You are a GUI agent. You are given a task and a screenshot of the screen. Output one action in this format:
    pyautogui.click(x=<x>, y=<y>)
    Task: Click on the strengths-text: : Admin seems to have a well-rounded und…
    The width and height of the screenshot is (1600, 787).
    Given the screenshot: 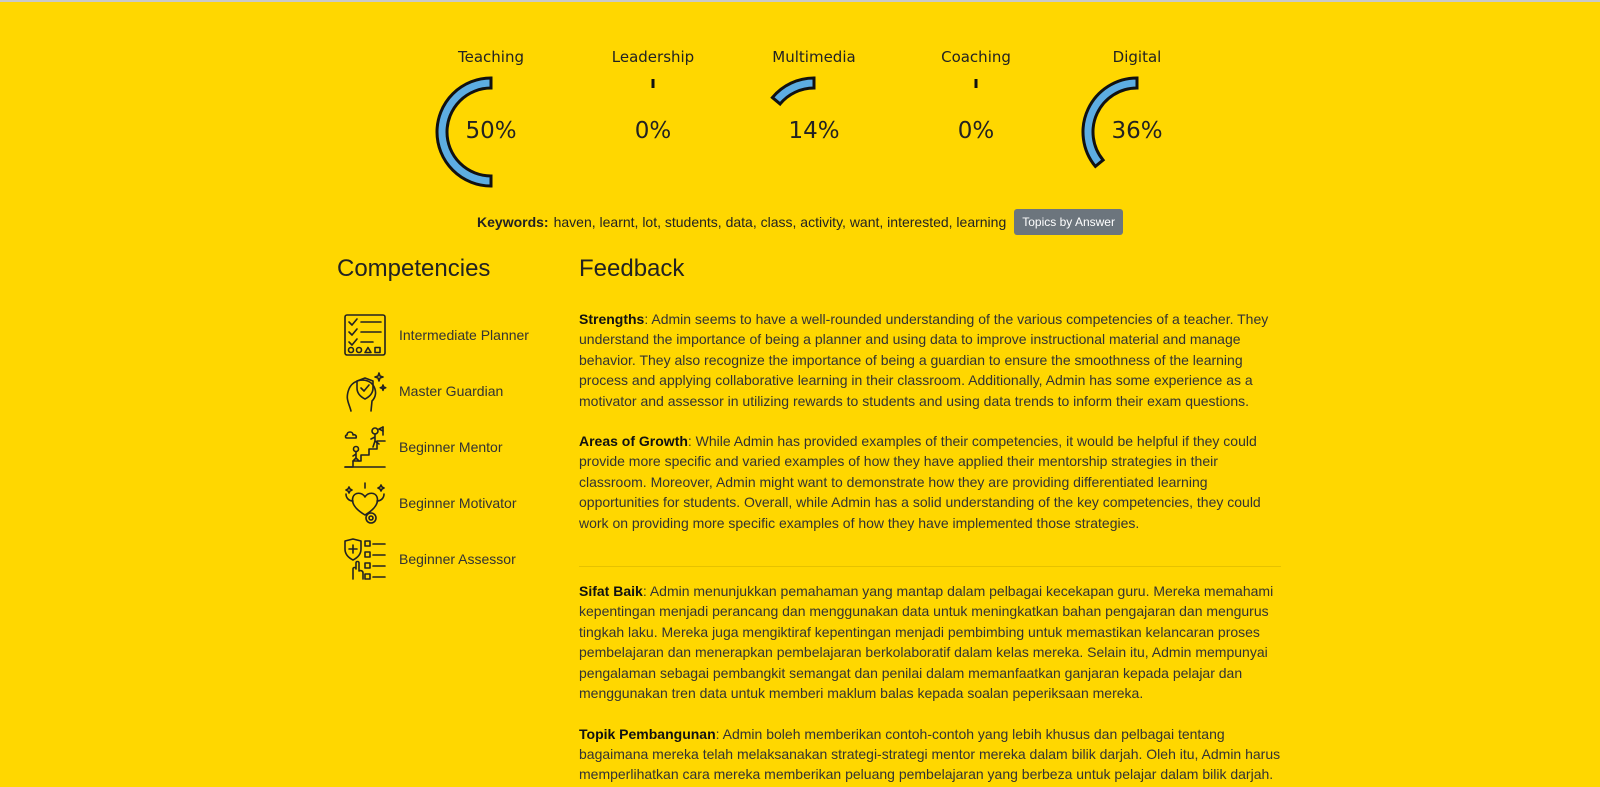 What is the action you would take?
    pyautogui.click(x=924, y=360)
    